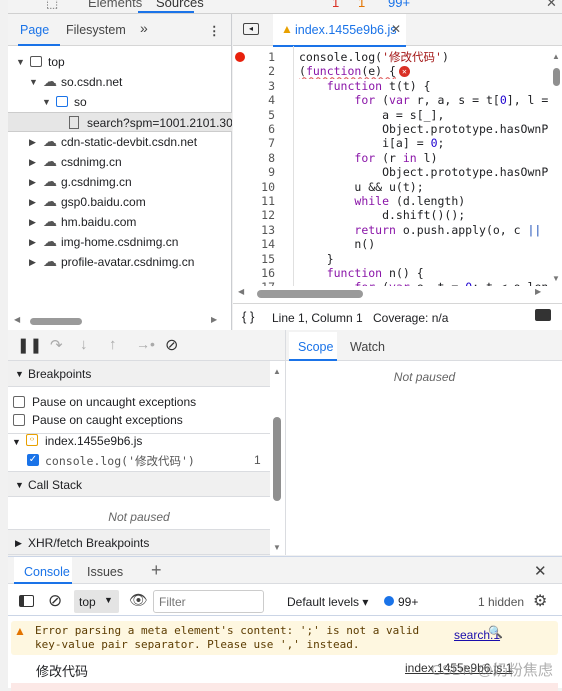 Image resolution: width=562 pixels, height=691 pixels. I want to click on tab-watch: Watch, so click(367, 347).